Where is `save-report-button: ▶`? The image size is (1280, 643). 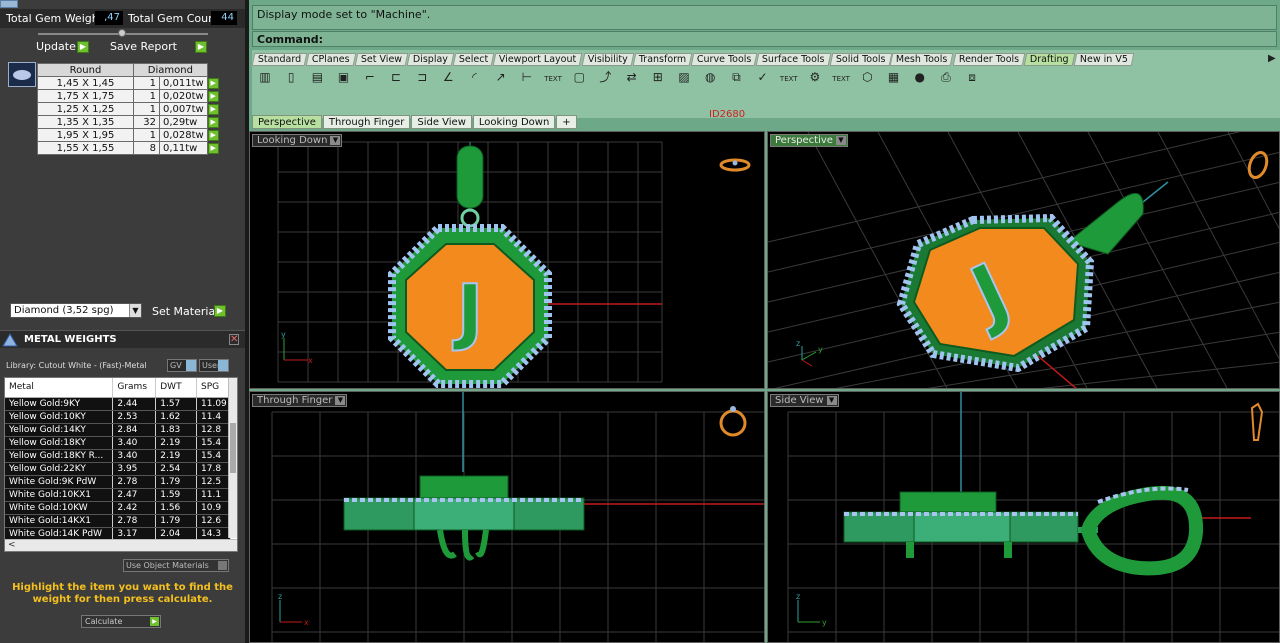 save-report-button: ▶ is located at coordinates (201, 47).